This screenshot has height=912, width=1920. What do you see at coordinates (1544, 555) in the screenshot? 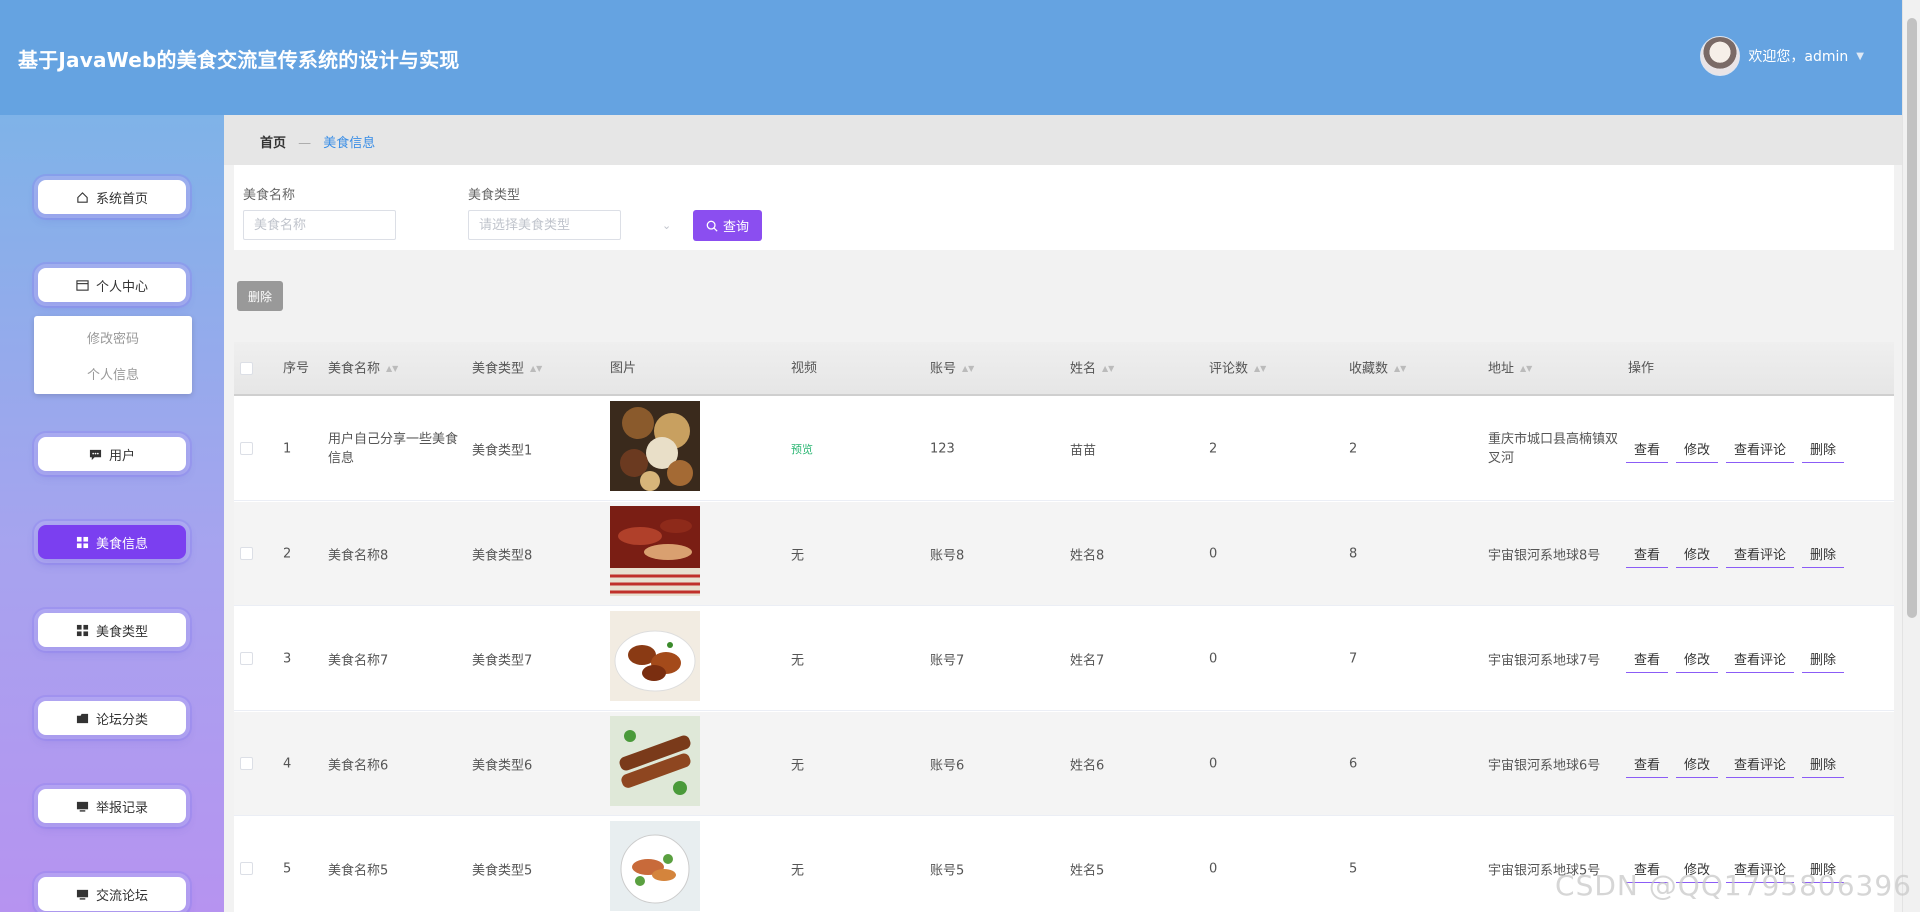
I see `cell-address: 宇宙银河系地球8号` at bounding box center [1544, 555].